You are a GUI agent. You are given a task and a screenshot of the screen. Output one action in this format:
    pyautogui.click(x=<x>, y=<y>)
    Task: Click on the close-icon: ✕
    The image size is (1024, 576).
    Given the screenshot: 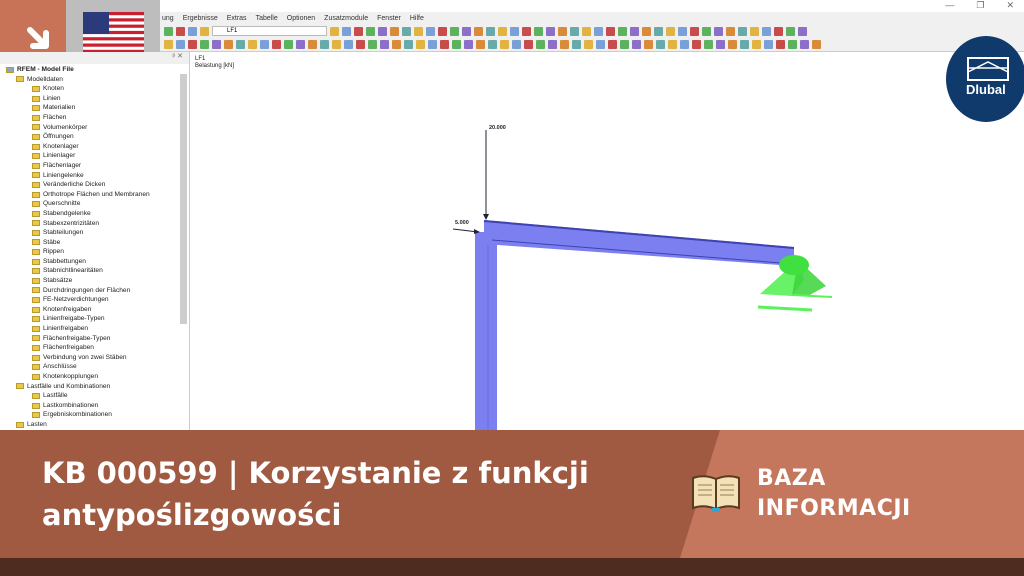 What is the action you would take?
    pyautogui.click(x=1010, y=5)
    